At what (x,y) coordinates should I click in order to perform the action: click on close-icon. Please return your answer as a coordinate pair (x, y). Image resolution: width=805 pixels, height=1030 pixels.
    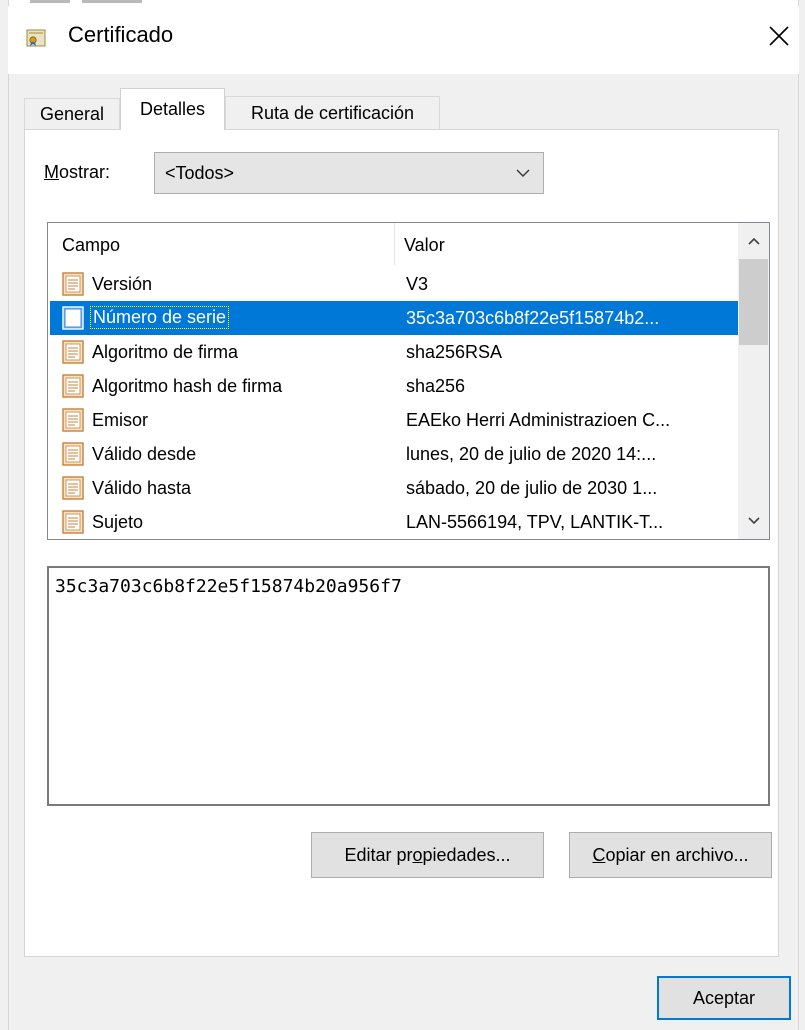
    Looking at the image, I should click on (779, 36).